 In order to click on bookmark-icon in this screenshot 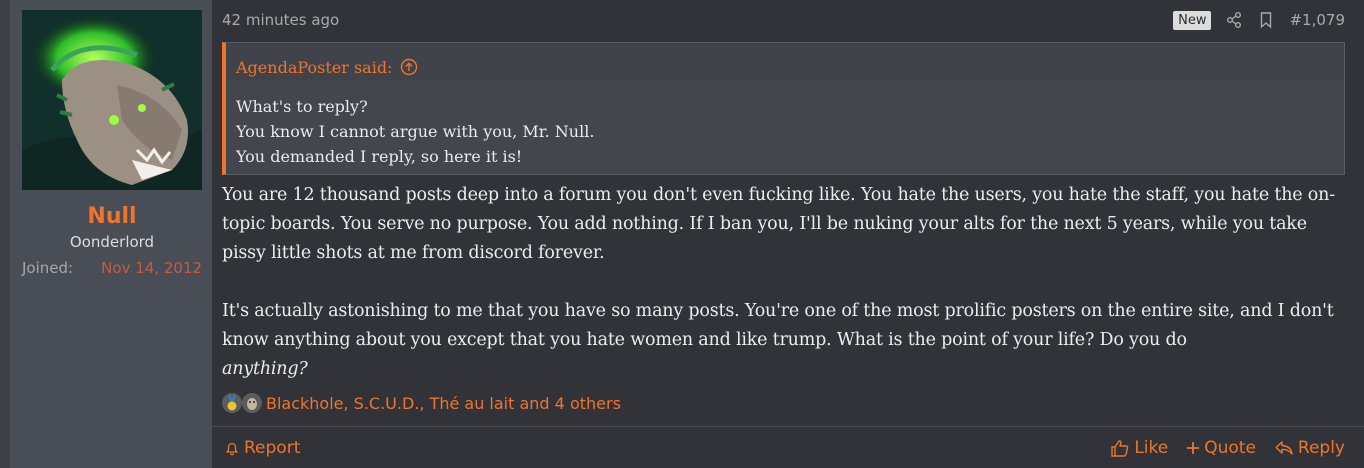, I will do `click(1266, 20)`.